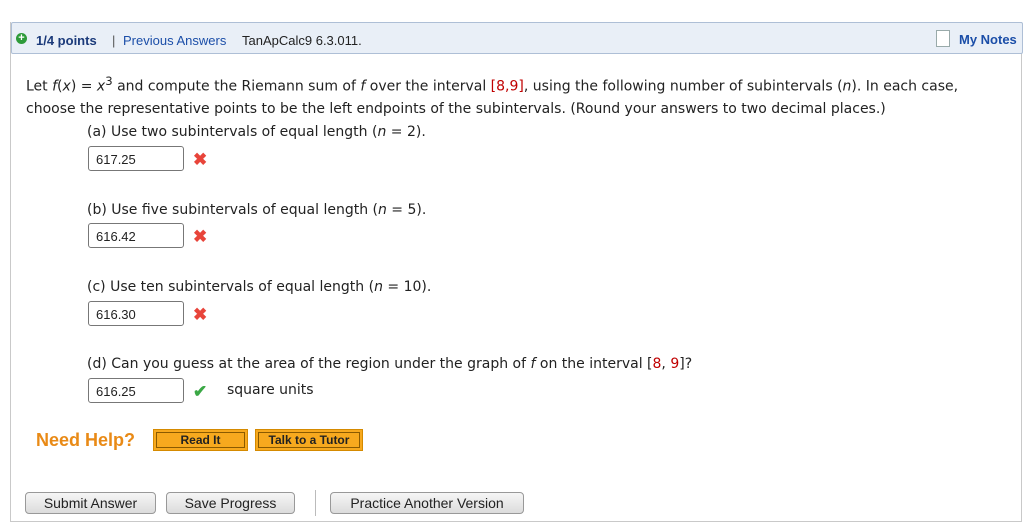  What do you see at coordinates (315, 503) in the screenshot?
I see `button-divider` at bounding box center [315, 503].